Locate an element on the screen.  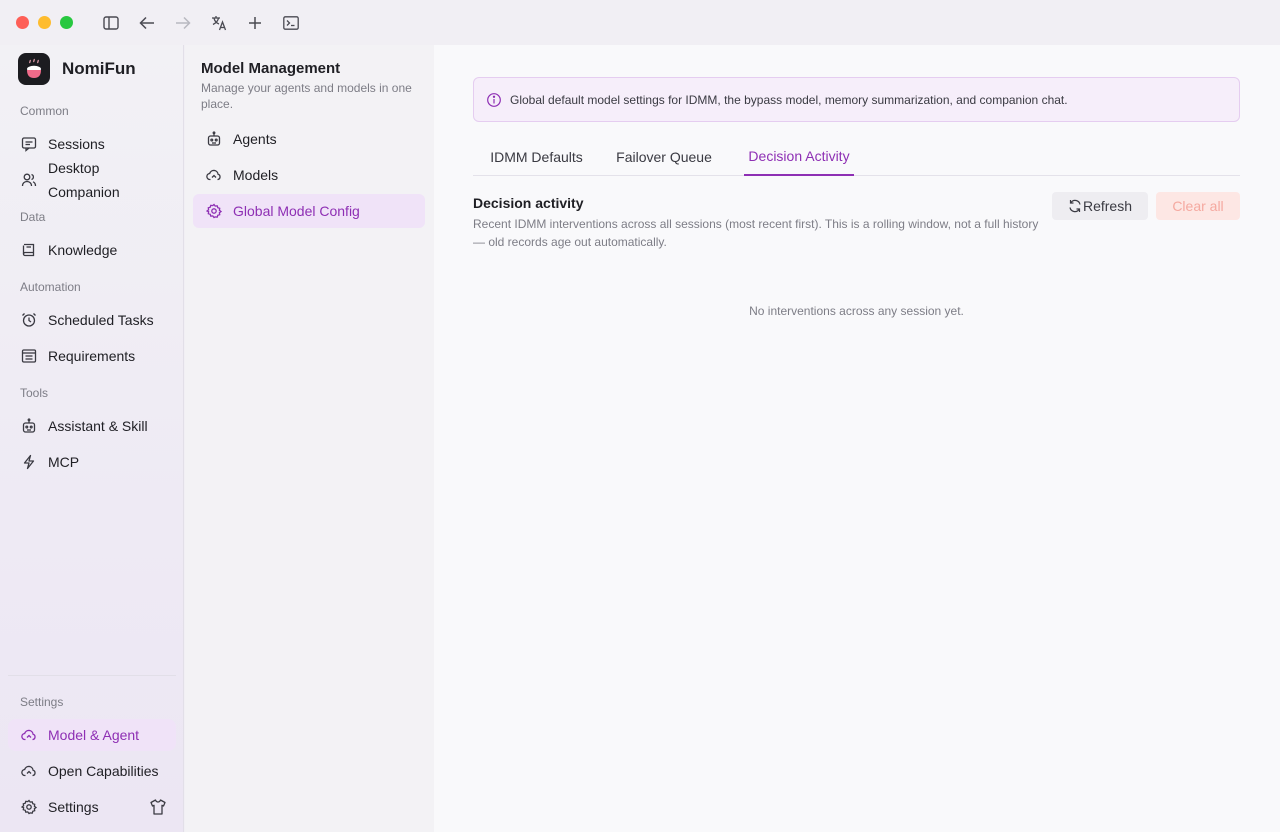
refresh-button: Refresh is located at coordinates (1100, 206).